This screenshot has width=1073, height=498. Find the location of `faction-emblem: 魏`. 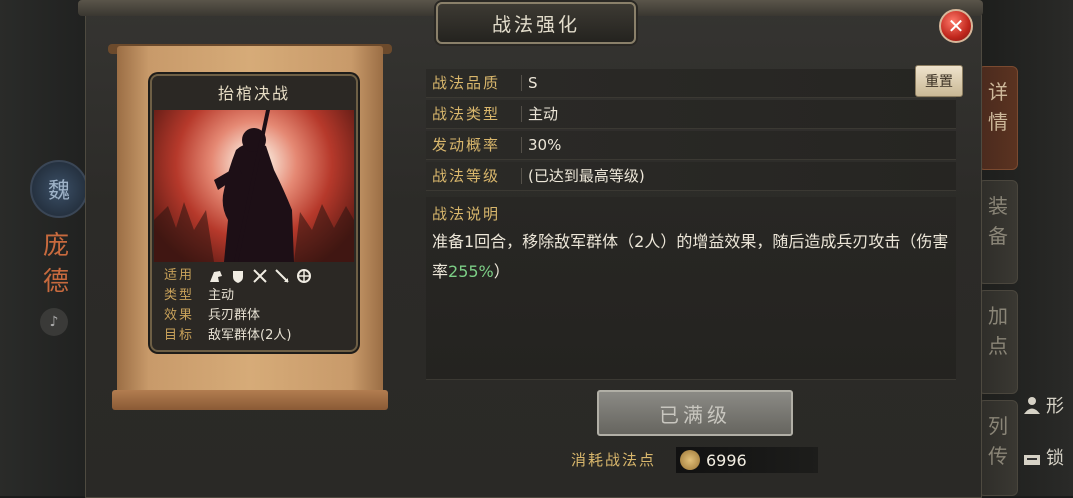

faction-emblem: 魏 is located at coordinates (59, 189).